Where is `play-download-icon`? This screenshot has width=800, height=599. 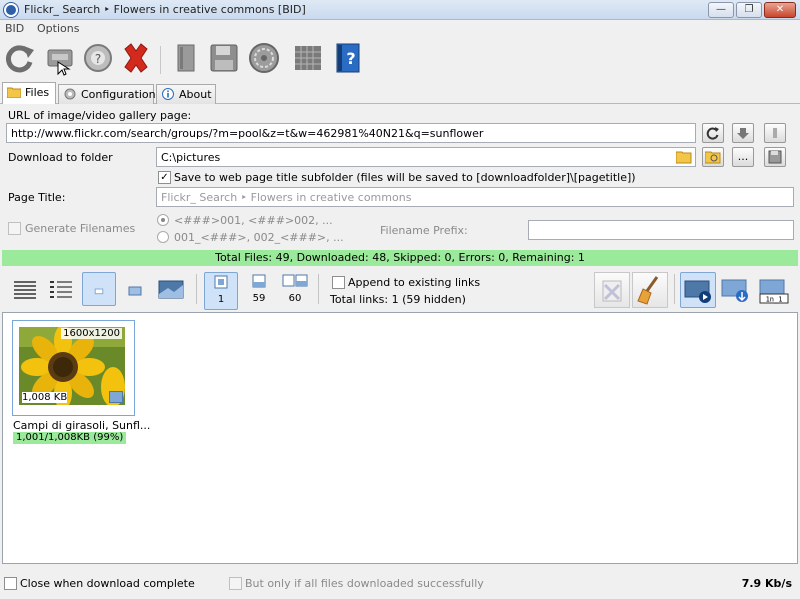
play-download-icon is located at coordinates (697, 291).